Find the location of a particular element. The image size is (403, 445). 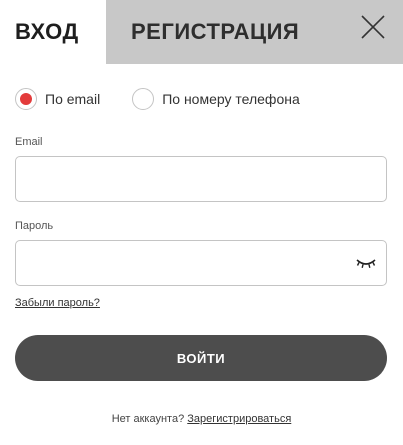

footer: Нет аккаунта? Зарегистрироваться is located at coordinates (201, 419).